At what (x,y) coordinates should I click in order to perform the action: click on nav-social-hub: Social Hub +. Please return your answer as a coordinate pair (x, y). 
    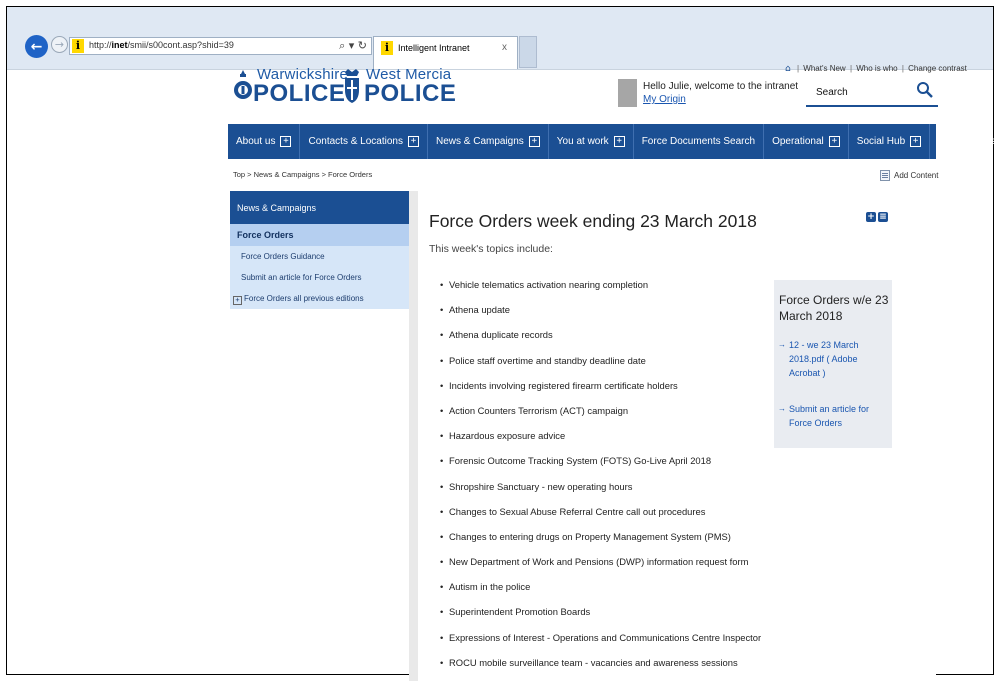
    Looking at the image, I should click on (890, 141).